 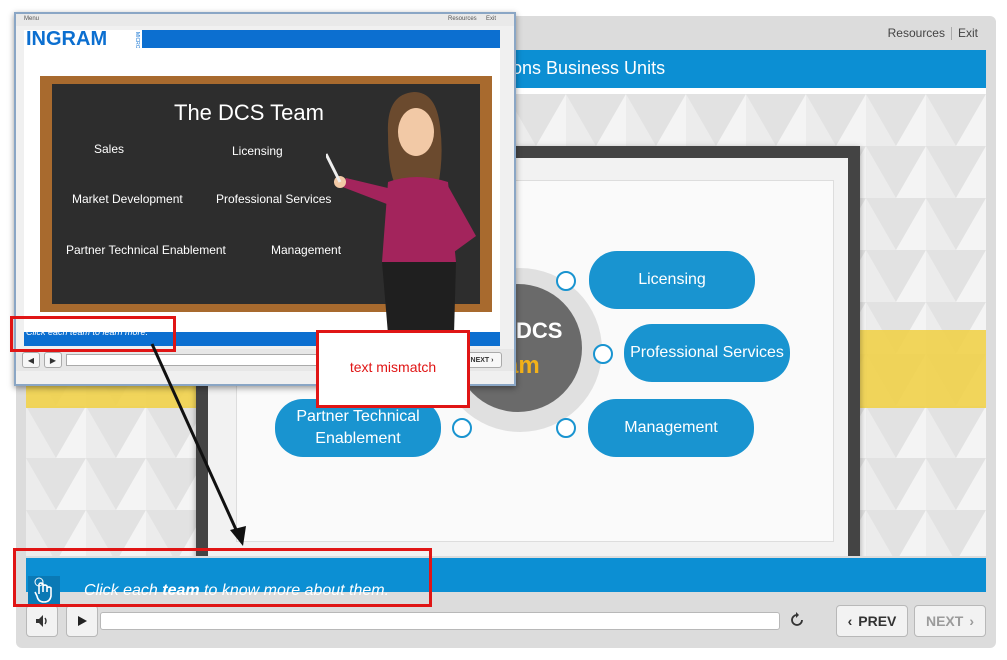 I want to click on replay-icon, so click(x=797, y=620).